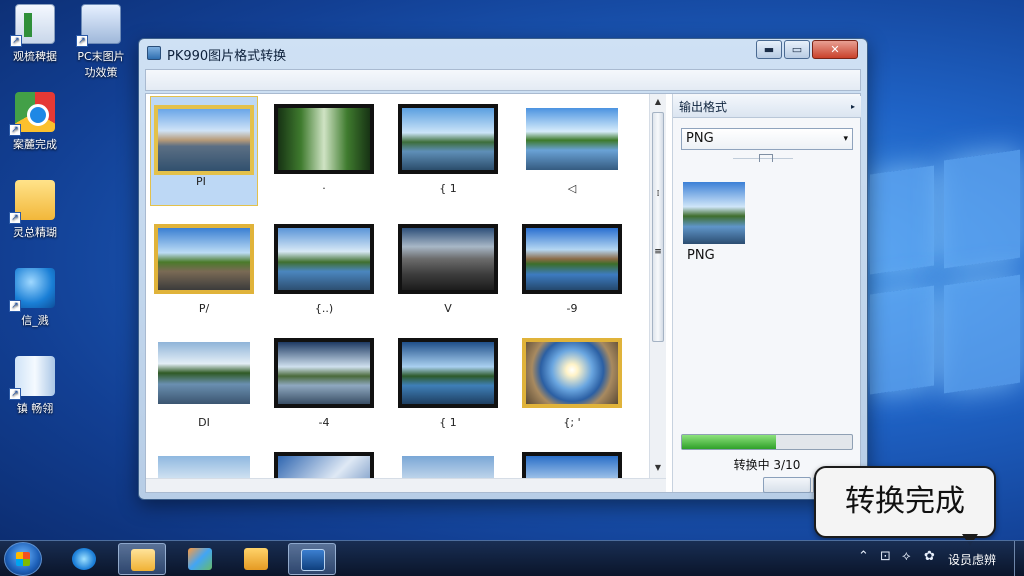 Image resolution: width=1024 pixels, height=576 pixels. I want to click on close-button: ✕, so click(835, 49).